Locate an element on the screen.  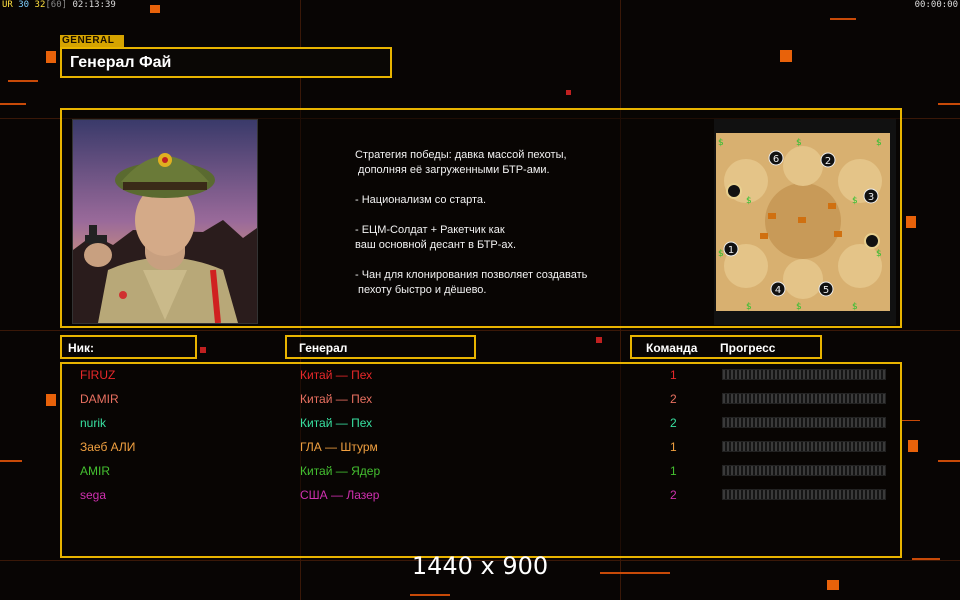
description-line: Стратегия победы: давка массой пехоты, is located at coordinates (461, 155).